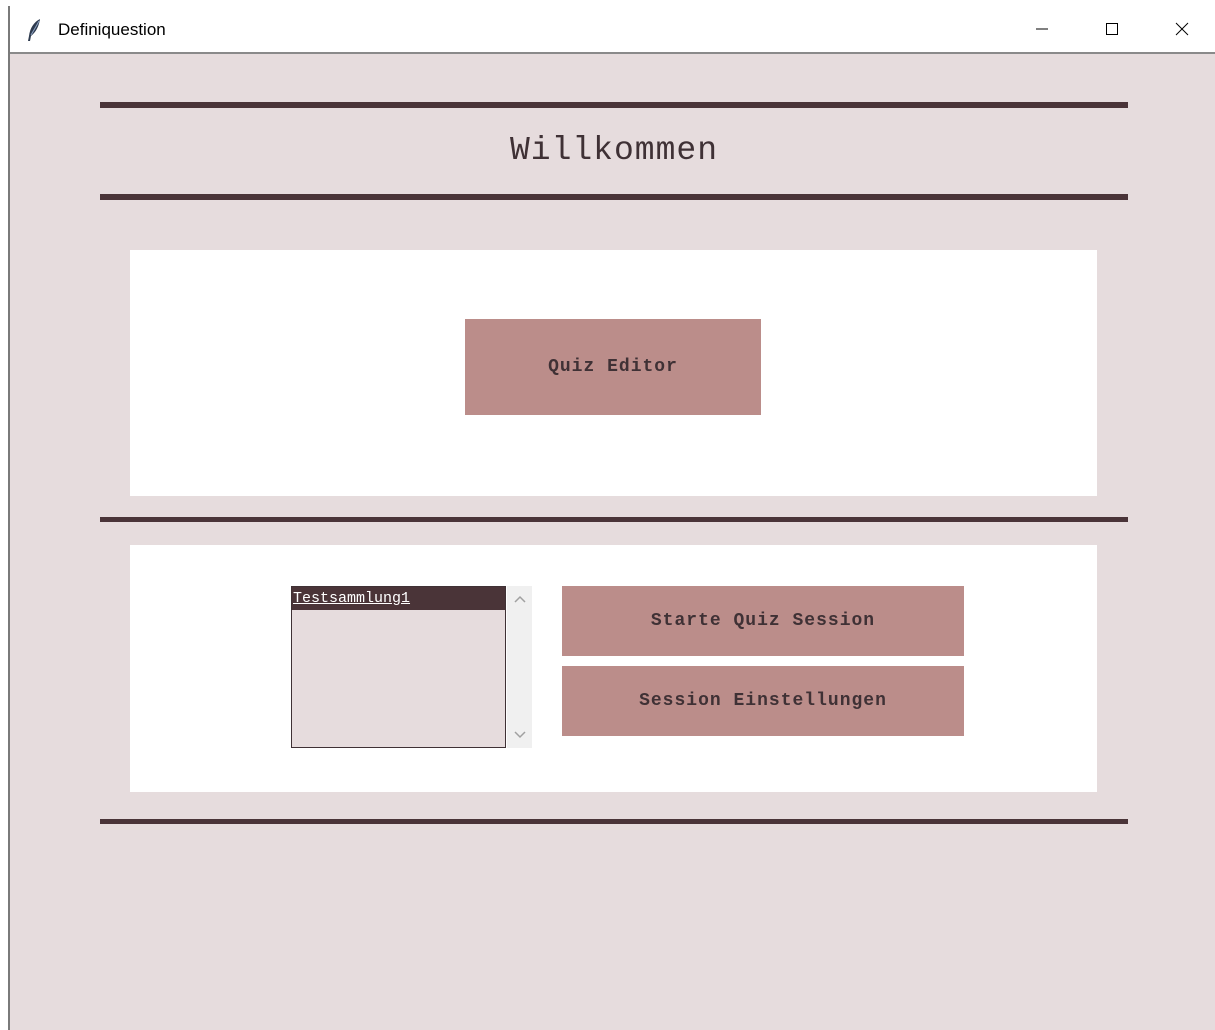  I want to click on page-title: Willkommen, so click(614, 150).